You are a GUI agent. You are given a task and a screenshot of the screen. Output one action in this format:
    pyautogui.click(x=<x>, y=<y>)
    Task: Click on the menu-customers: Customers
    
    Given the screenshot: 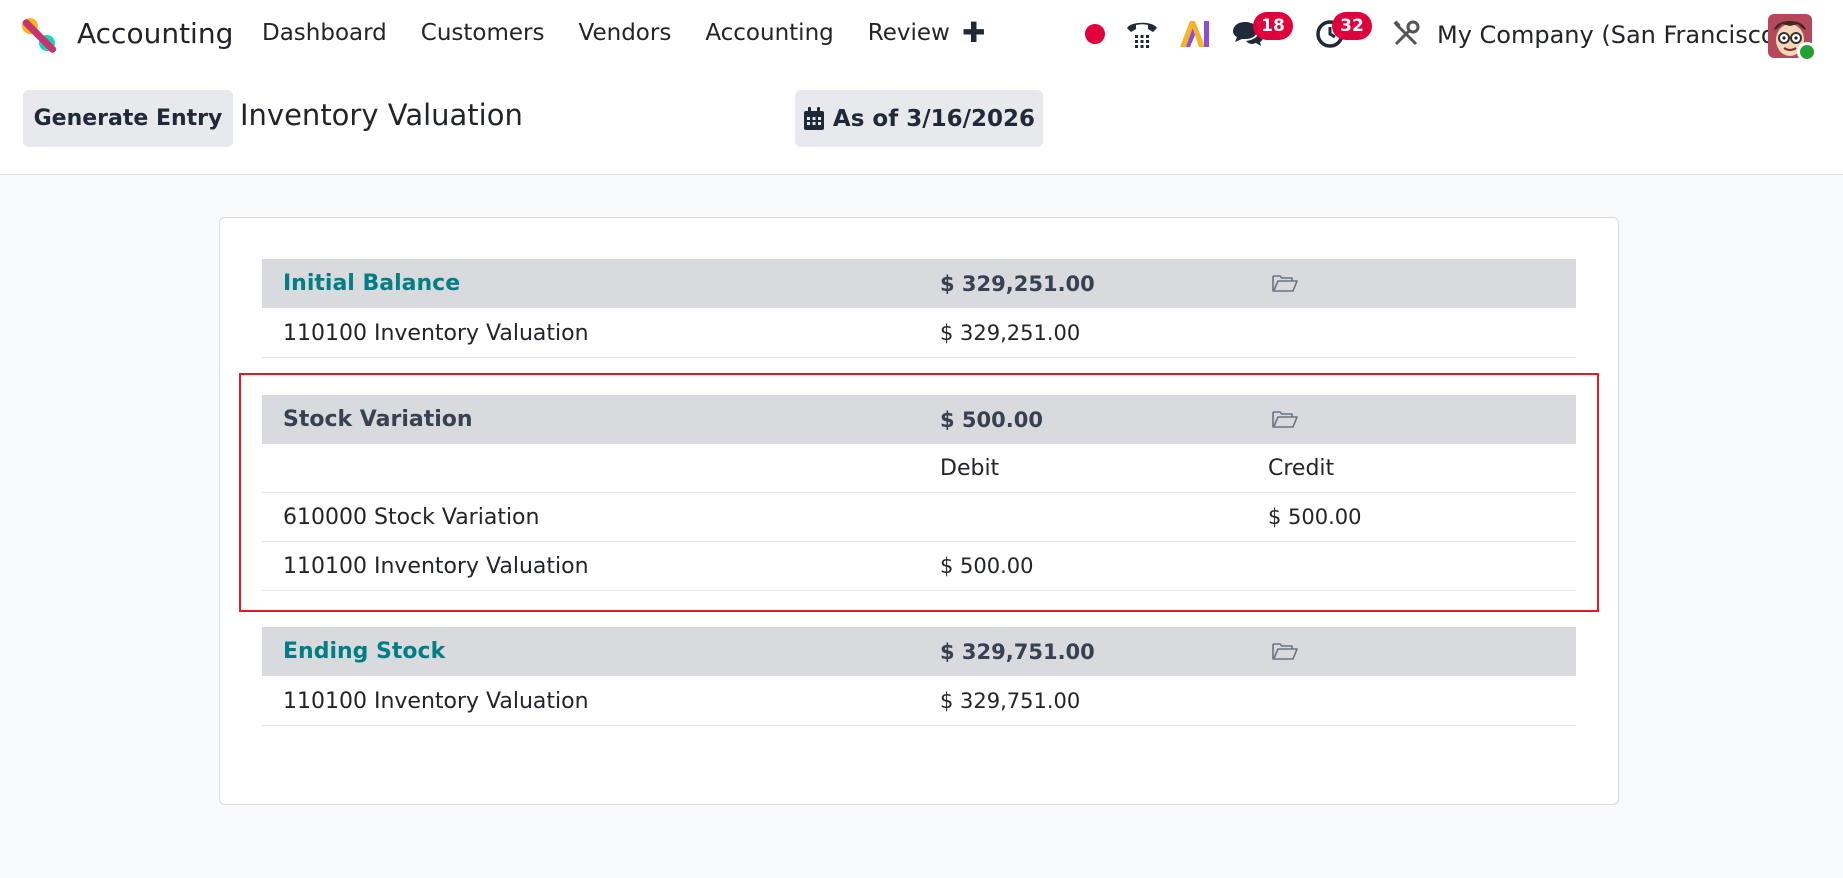 What is the action you would take?
    pyautogui.click(x=483, y=33)
    